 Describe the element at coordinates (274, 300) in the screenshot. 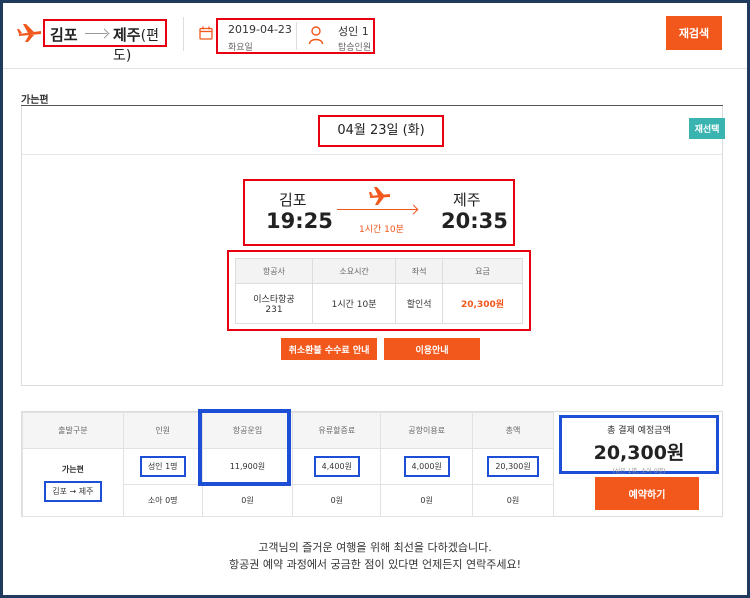

I see `airline-name: 이스타항공` at that location.